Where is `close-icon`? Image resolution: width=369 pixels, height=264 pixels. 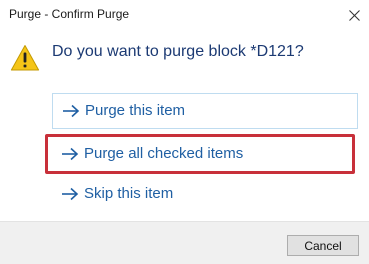 close-icon is located at coordinates (354, 15).